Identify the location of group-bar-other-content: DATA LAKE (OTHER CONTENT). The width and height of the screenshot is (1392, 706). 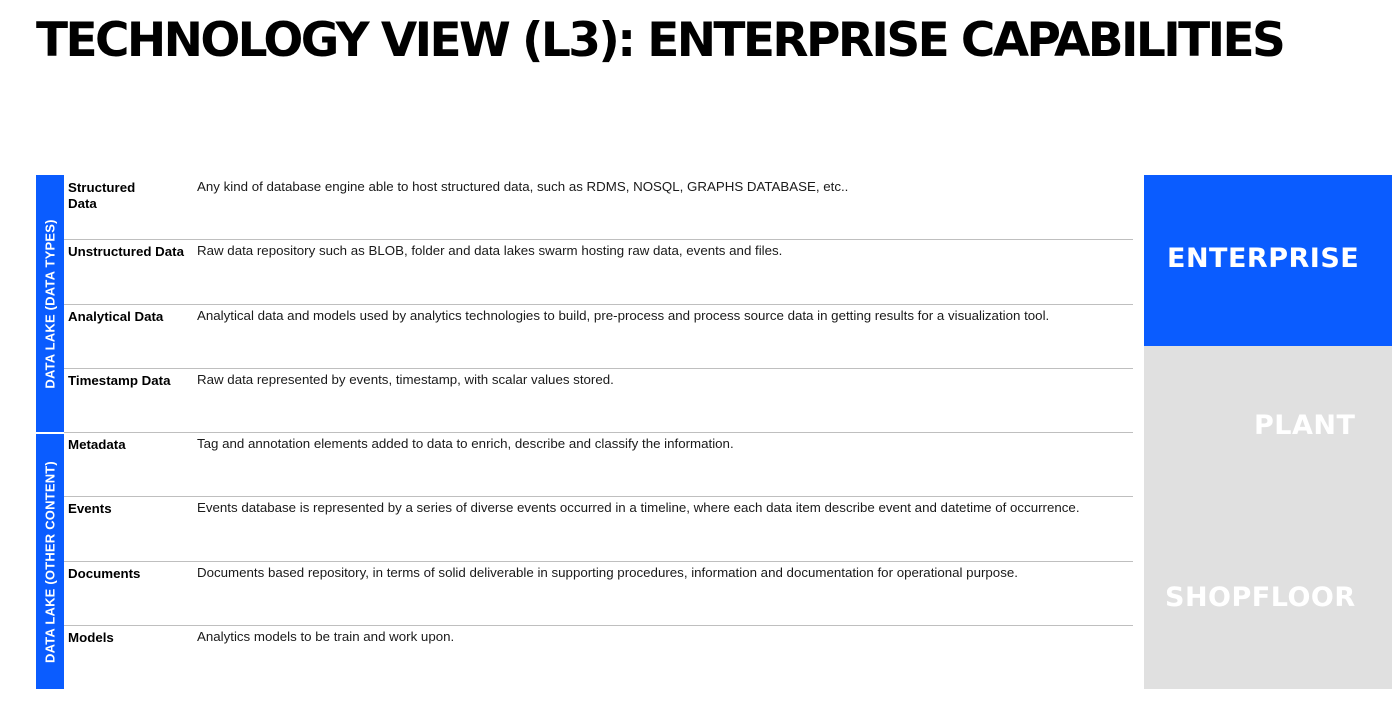
(50, 561).